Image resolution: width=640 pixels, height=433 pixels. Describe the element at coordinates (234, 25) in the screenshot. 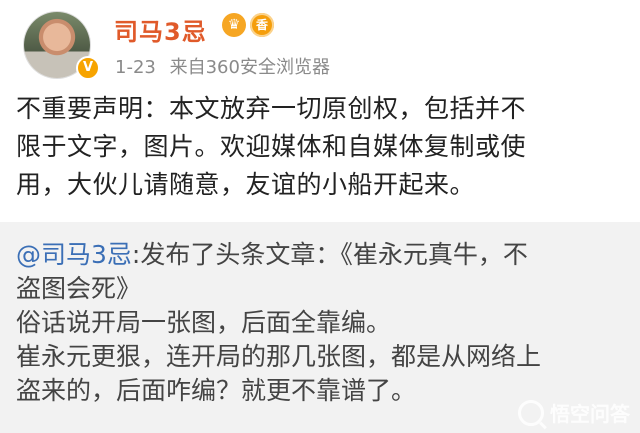

I see `crown-icon: ♛` at that location.